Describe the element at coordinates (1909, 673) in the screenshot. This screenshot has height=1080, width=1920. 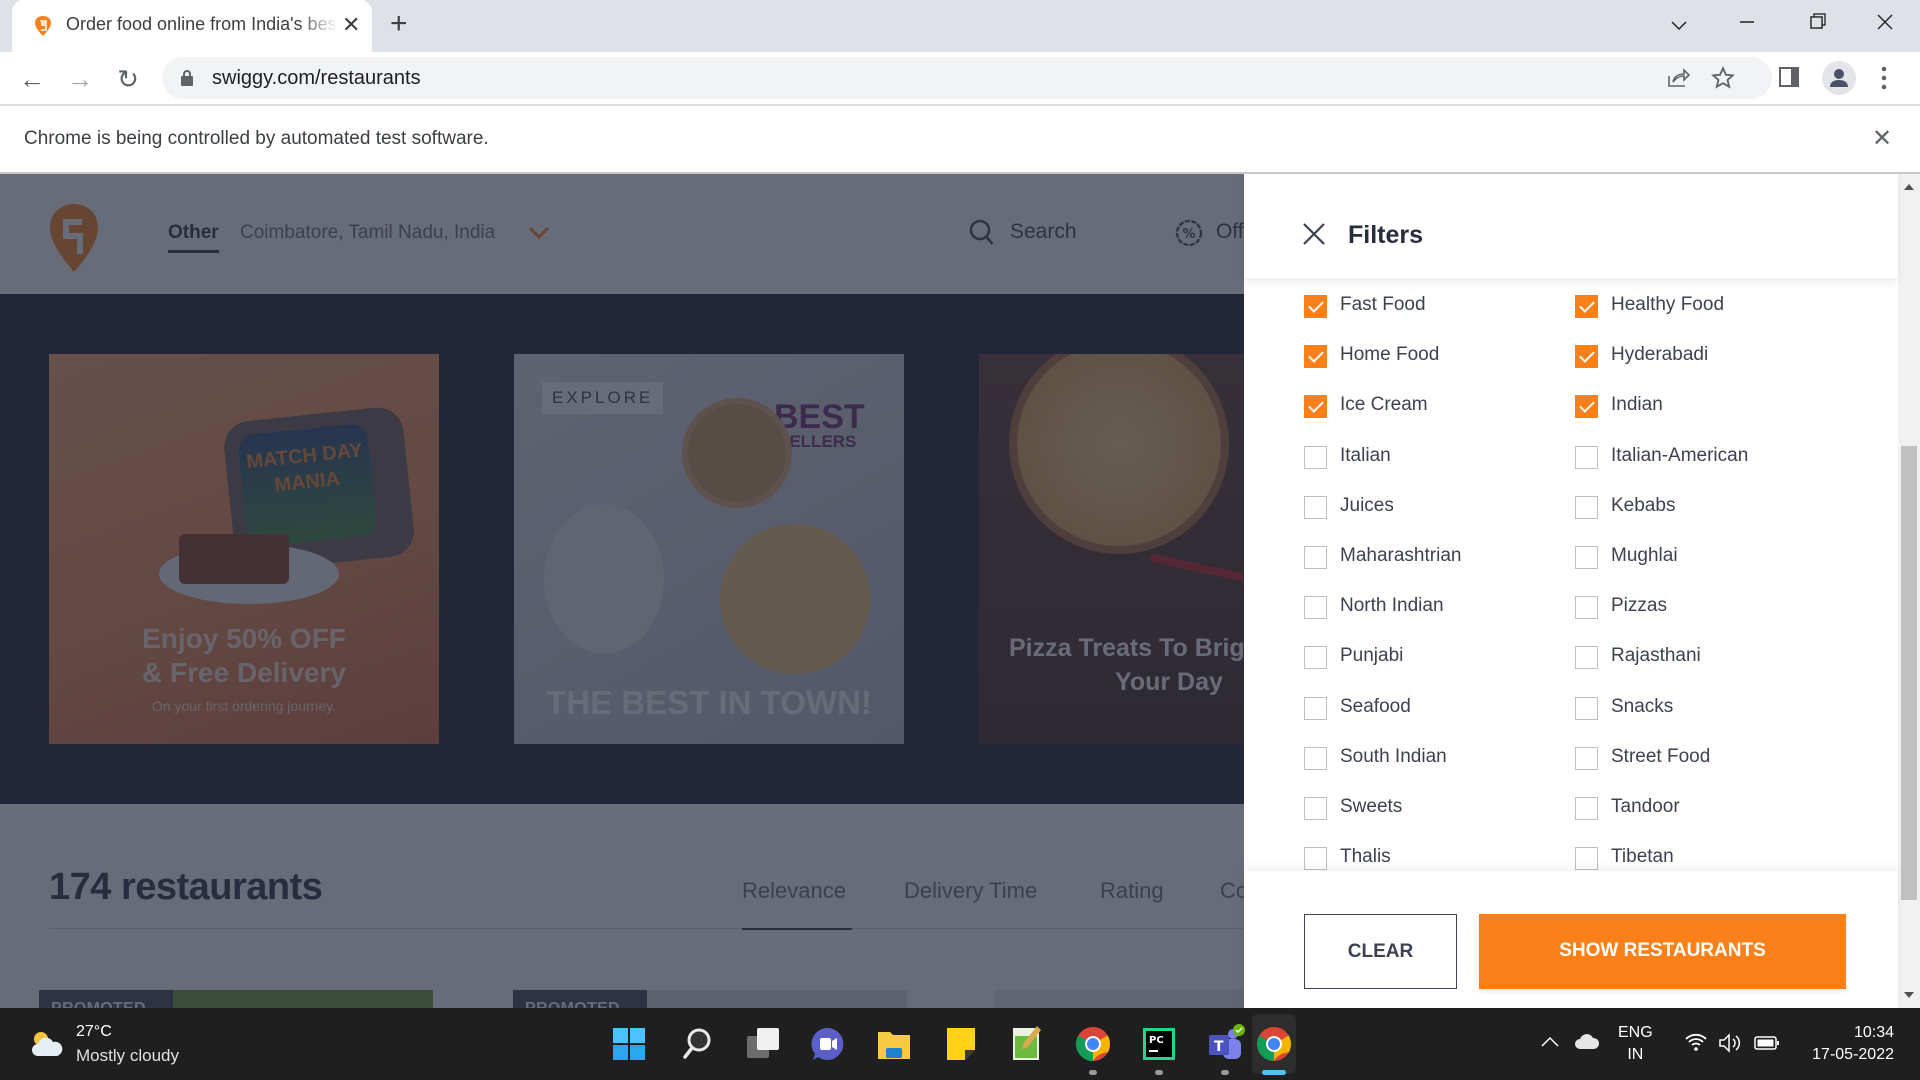
I see `scrollbar-thumb` at that location.